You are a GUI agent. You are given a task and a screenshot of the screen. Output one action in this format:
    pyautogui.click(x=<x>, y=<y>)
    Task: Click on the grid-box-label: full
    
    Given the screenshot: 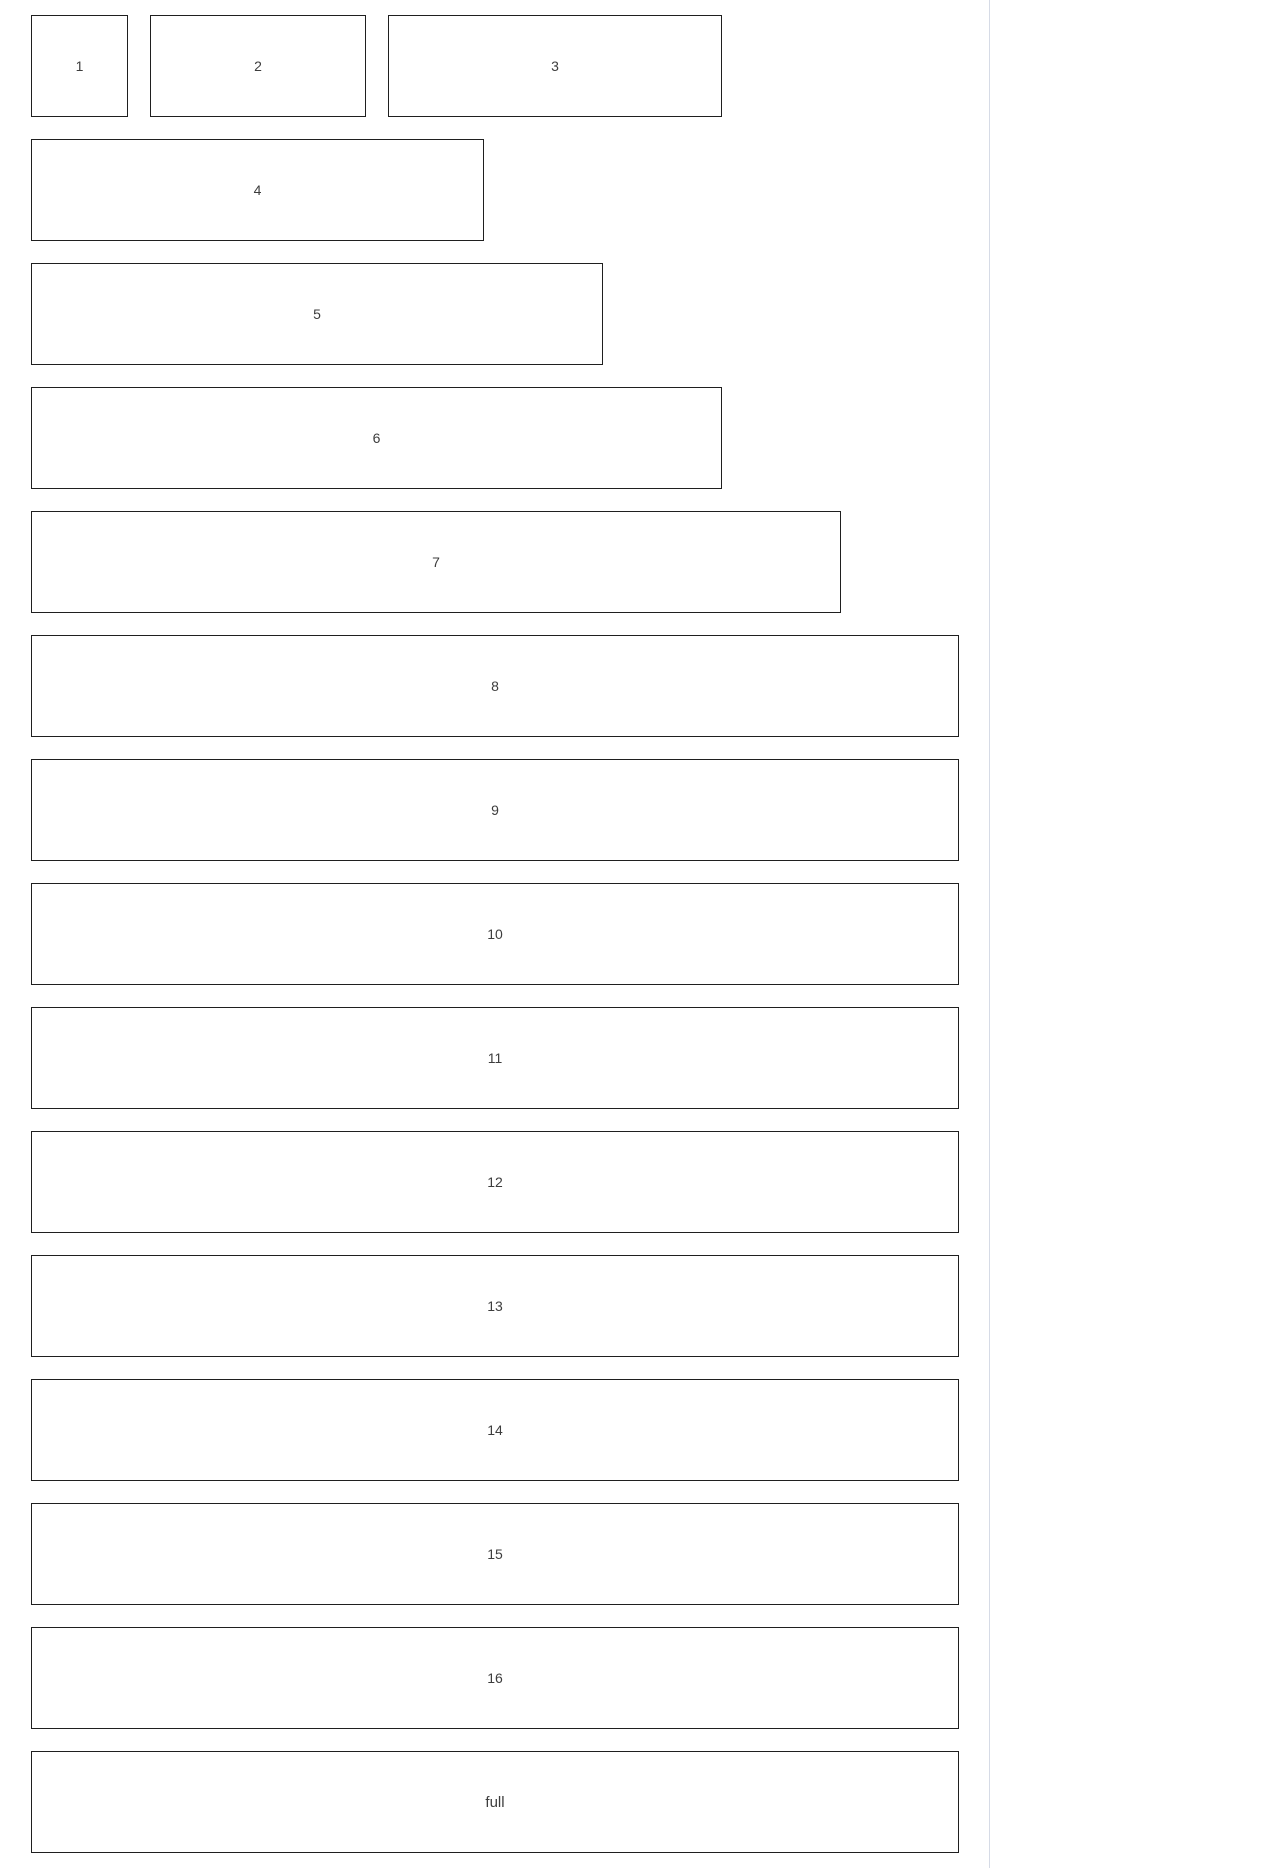 What is the action you would take?
    pyautogui.click(x=495, y=1802)
    